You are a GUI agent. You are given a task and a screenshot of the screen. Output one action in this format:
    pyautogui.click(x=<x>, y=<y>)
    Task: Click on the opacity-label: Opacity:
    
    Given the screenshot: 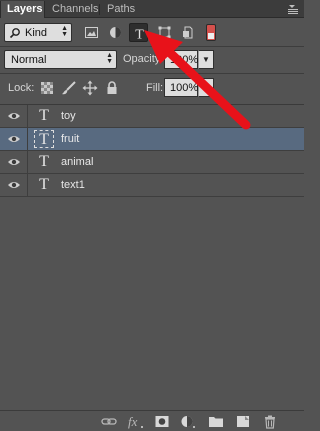 What is the action you would take?
    pyautogui.click(x=143, y=59)
    